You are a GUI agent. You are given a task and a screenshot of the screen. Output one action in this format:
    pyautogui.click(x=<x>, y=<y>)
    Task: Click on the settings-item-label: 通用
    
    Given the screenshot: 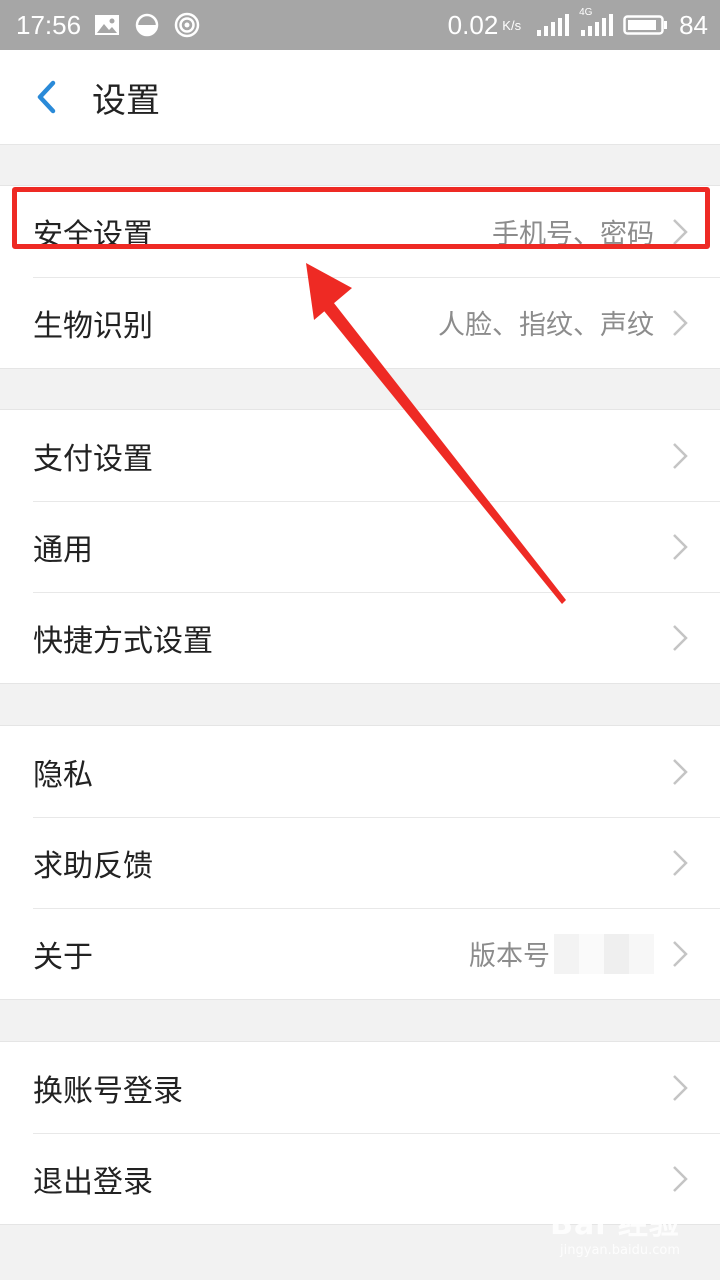 What is the action you would take?
    pyautogui.click(x=63, y=550)
    